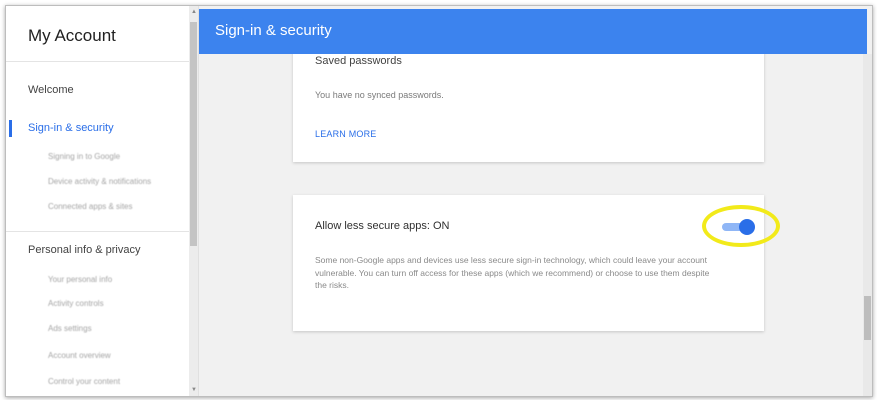 This screenshot has height=400, width=877. Describe the element at coordinates (273, 30) in the screenshot. I see `page-title: Sign-in & security` at that location.